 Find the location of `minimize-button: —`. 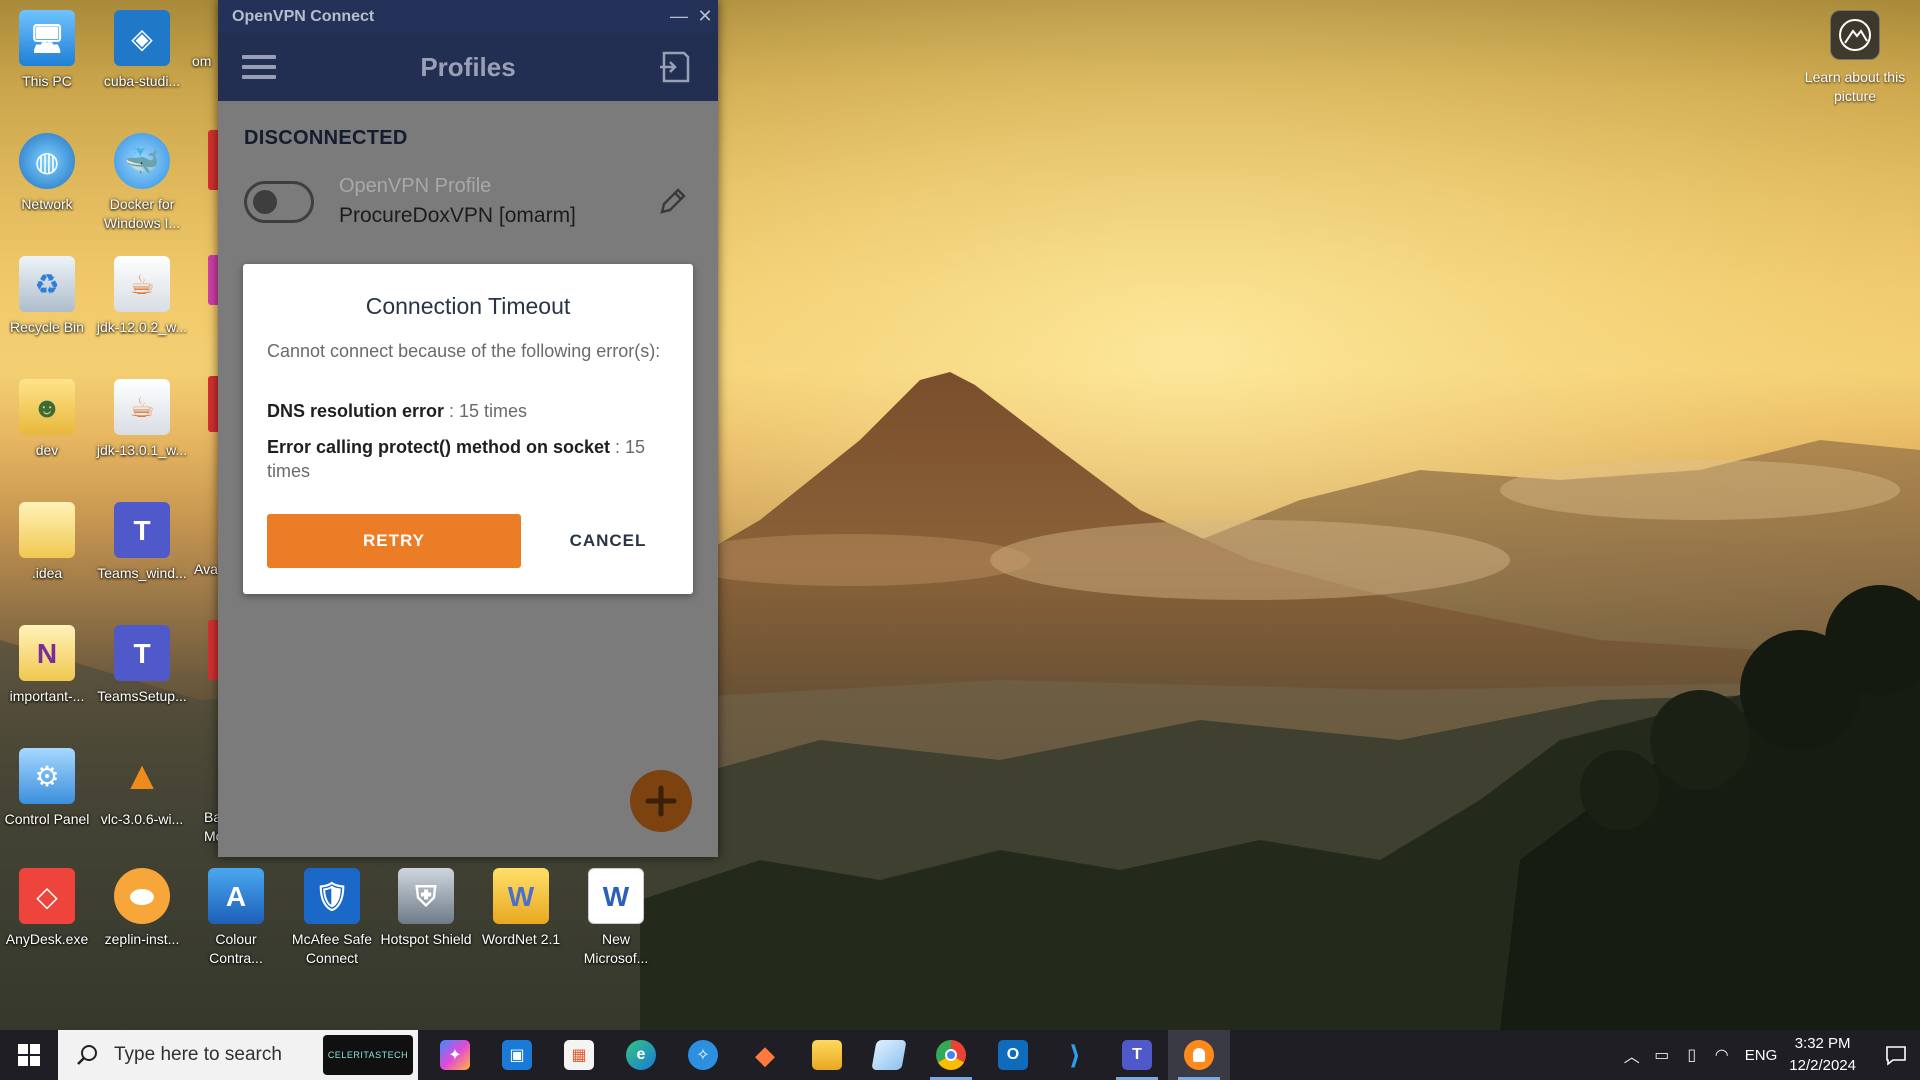

minimize-button: — is located at coordinates (679, 16).